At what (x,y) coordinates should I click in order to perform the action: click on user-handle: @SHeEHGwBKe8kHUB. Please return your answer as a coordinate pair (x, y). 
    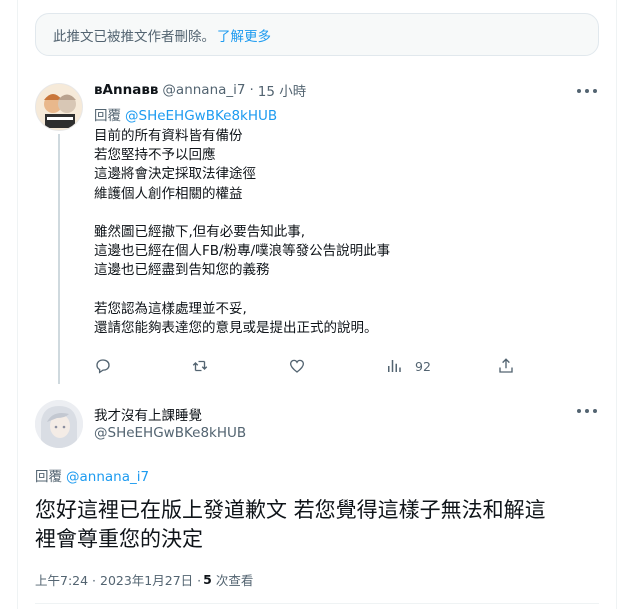
    Looking at the image, I should click on (170, 433).